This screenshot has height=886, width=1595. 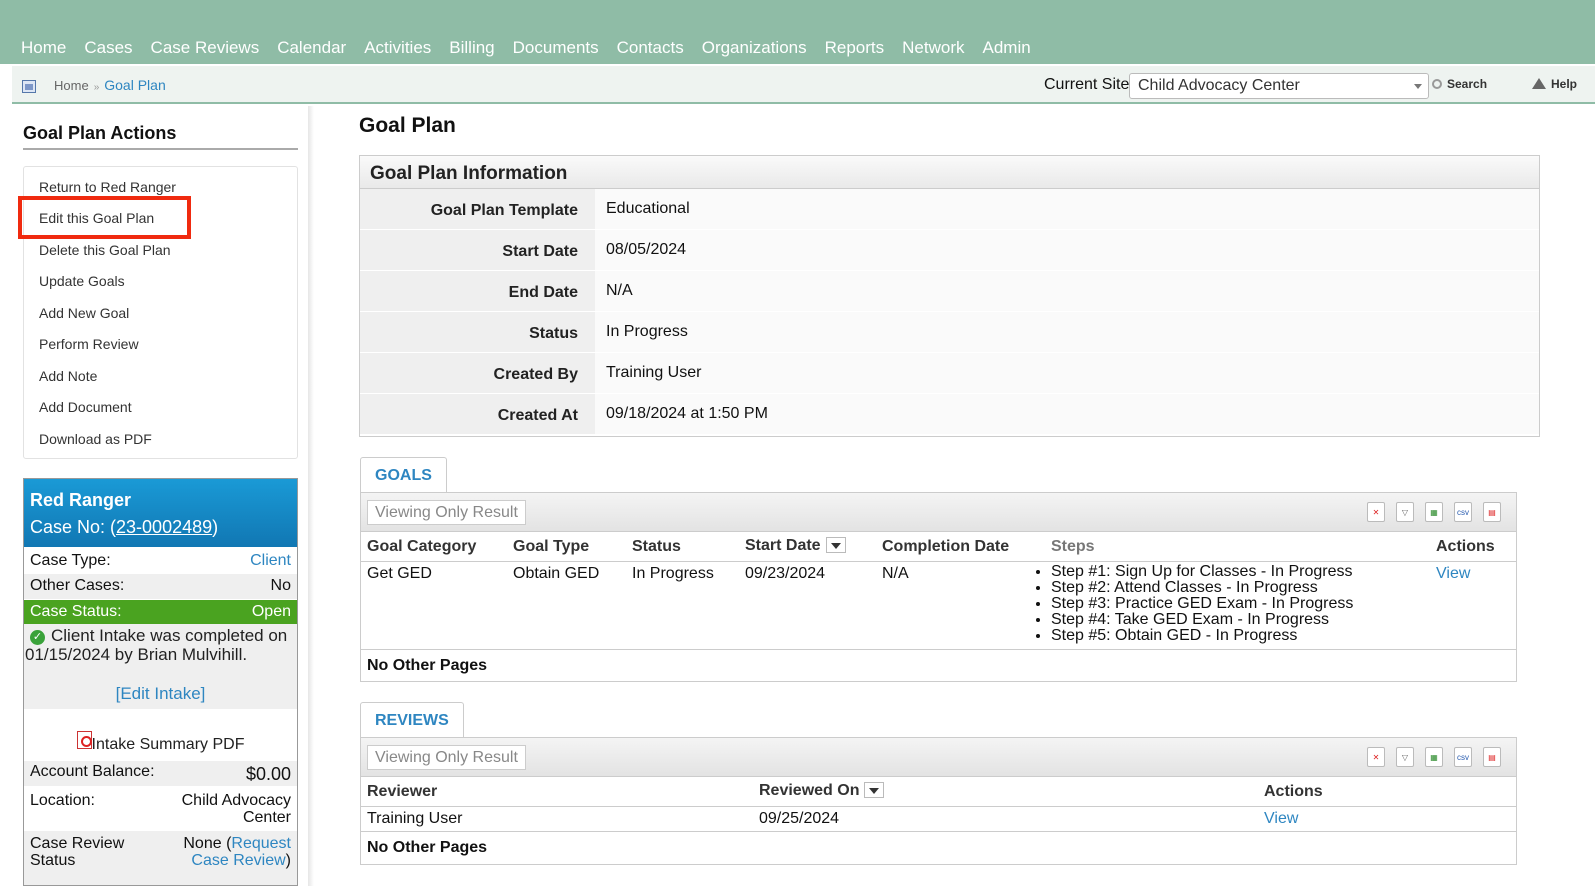 What do you see at coordinates (71, 85) in the screenshot?
I see `breadcrumb-home: Home` at bounding box center [71, 85].